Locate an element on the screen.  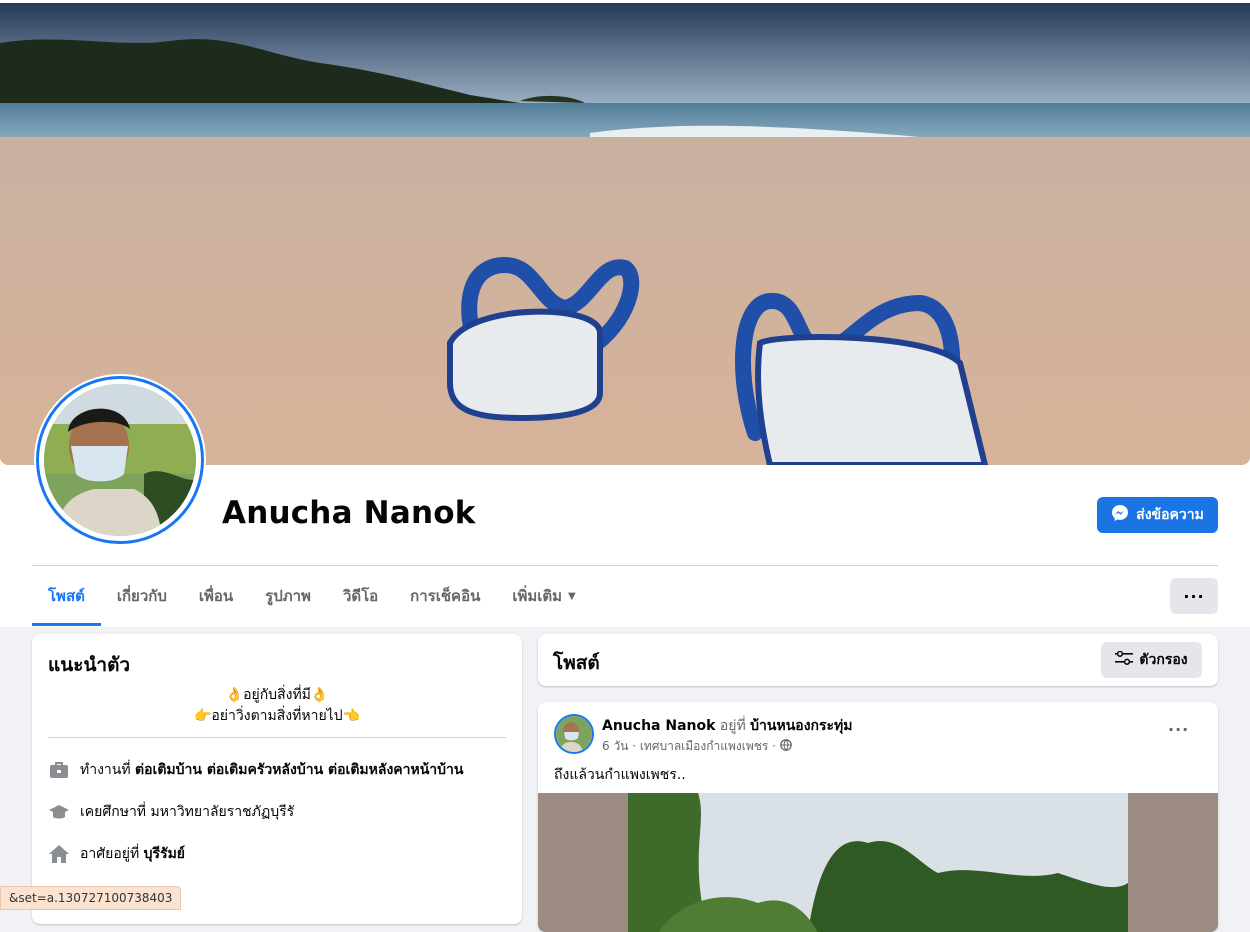
post-photo is located at coordinates (878, 862).